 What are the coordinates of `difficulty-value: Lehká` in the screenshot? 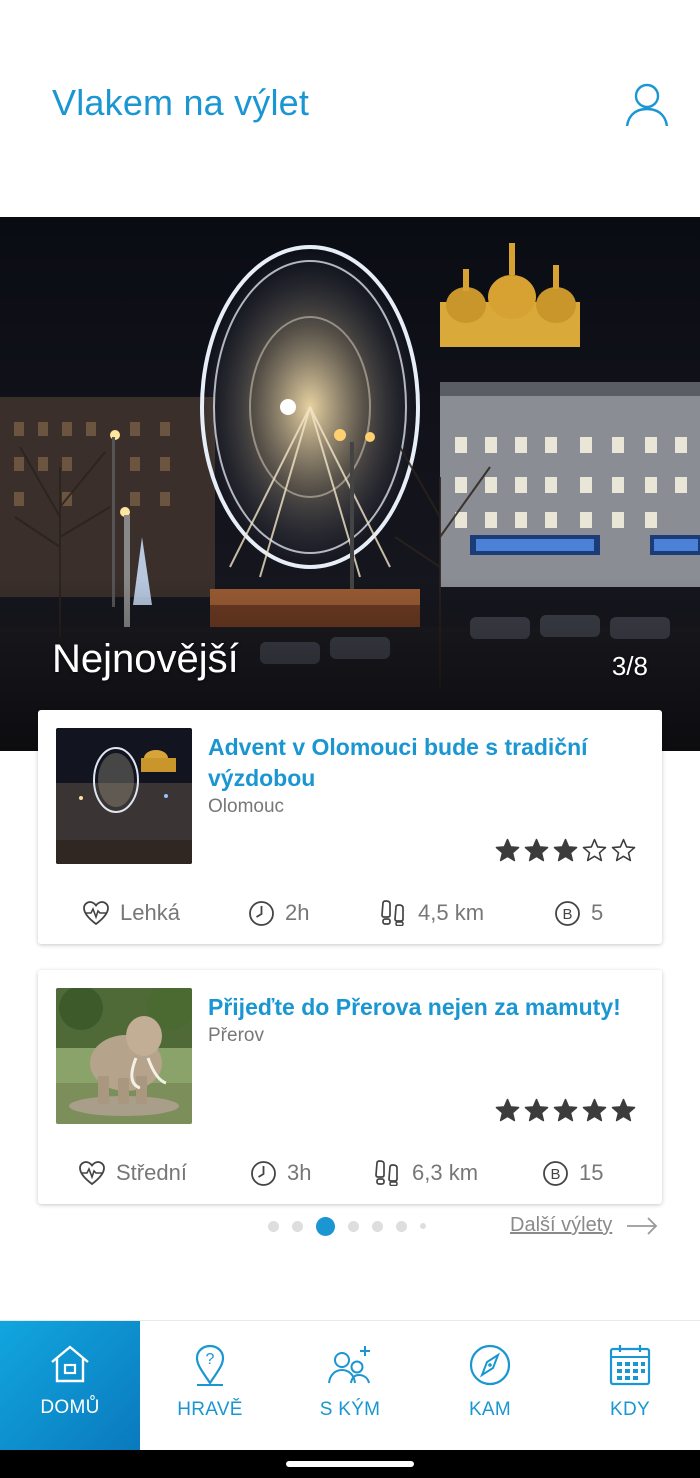 It's located at (150, 912).